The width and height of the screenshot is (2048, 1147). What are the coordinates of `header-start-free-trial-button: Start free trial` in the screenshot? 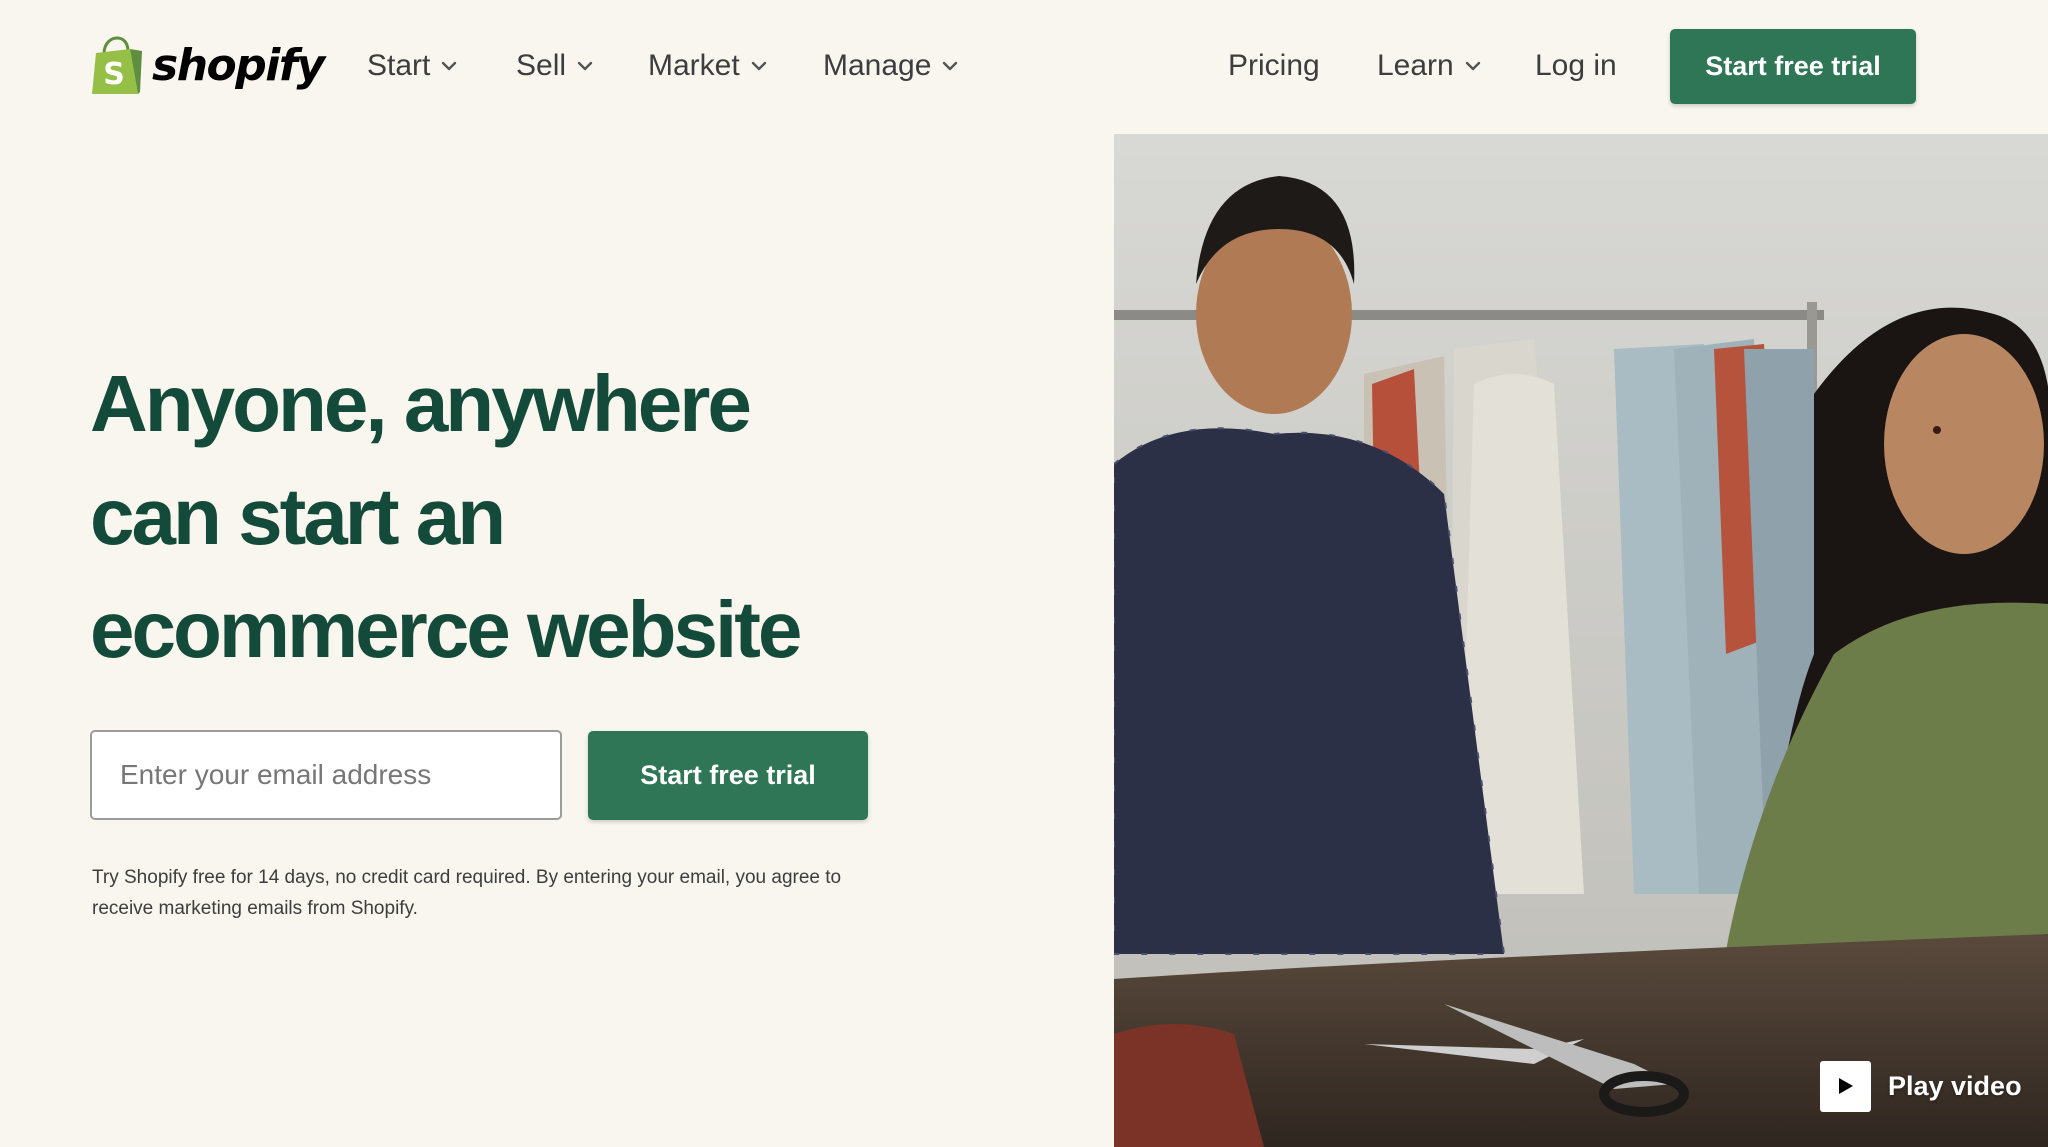 It's located at (1793, 66).